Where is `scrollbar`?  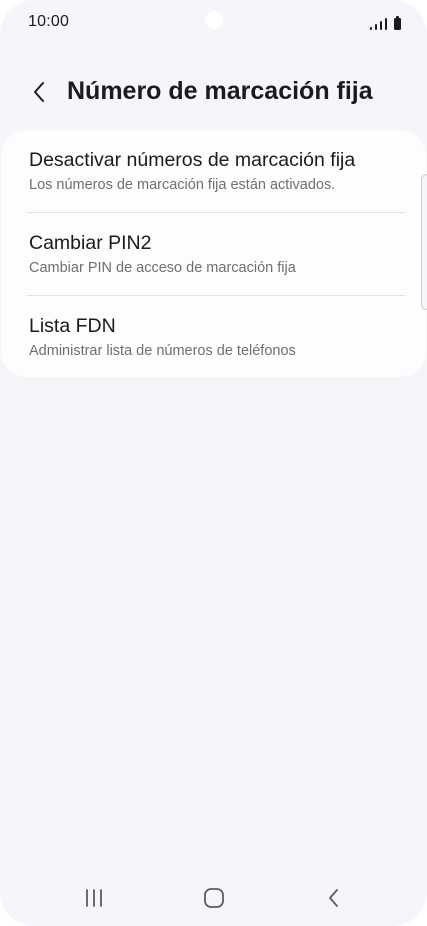 scrollbar is located at coordinates (424, 242).